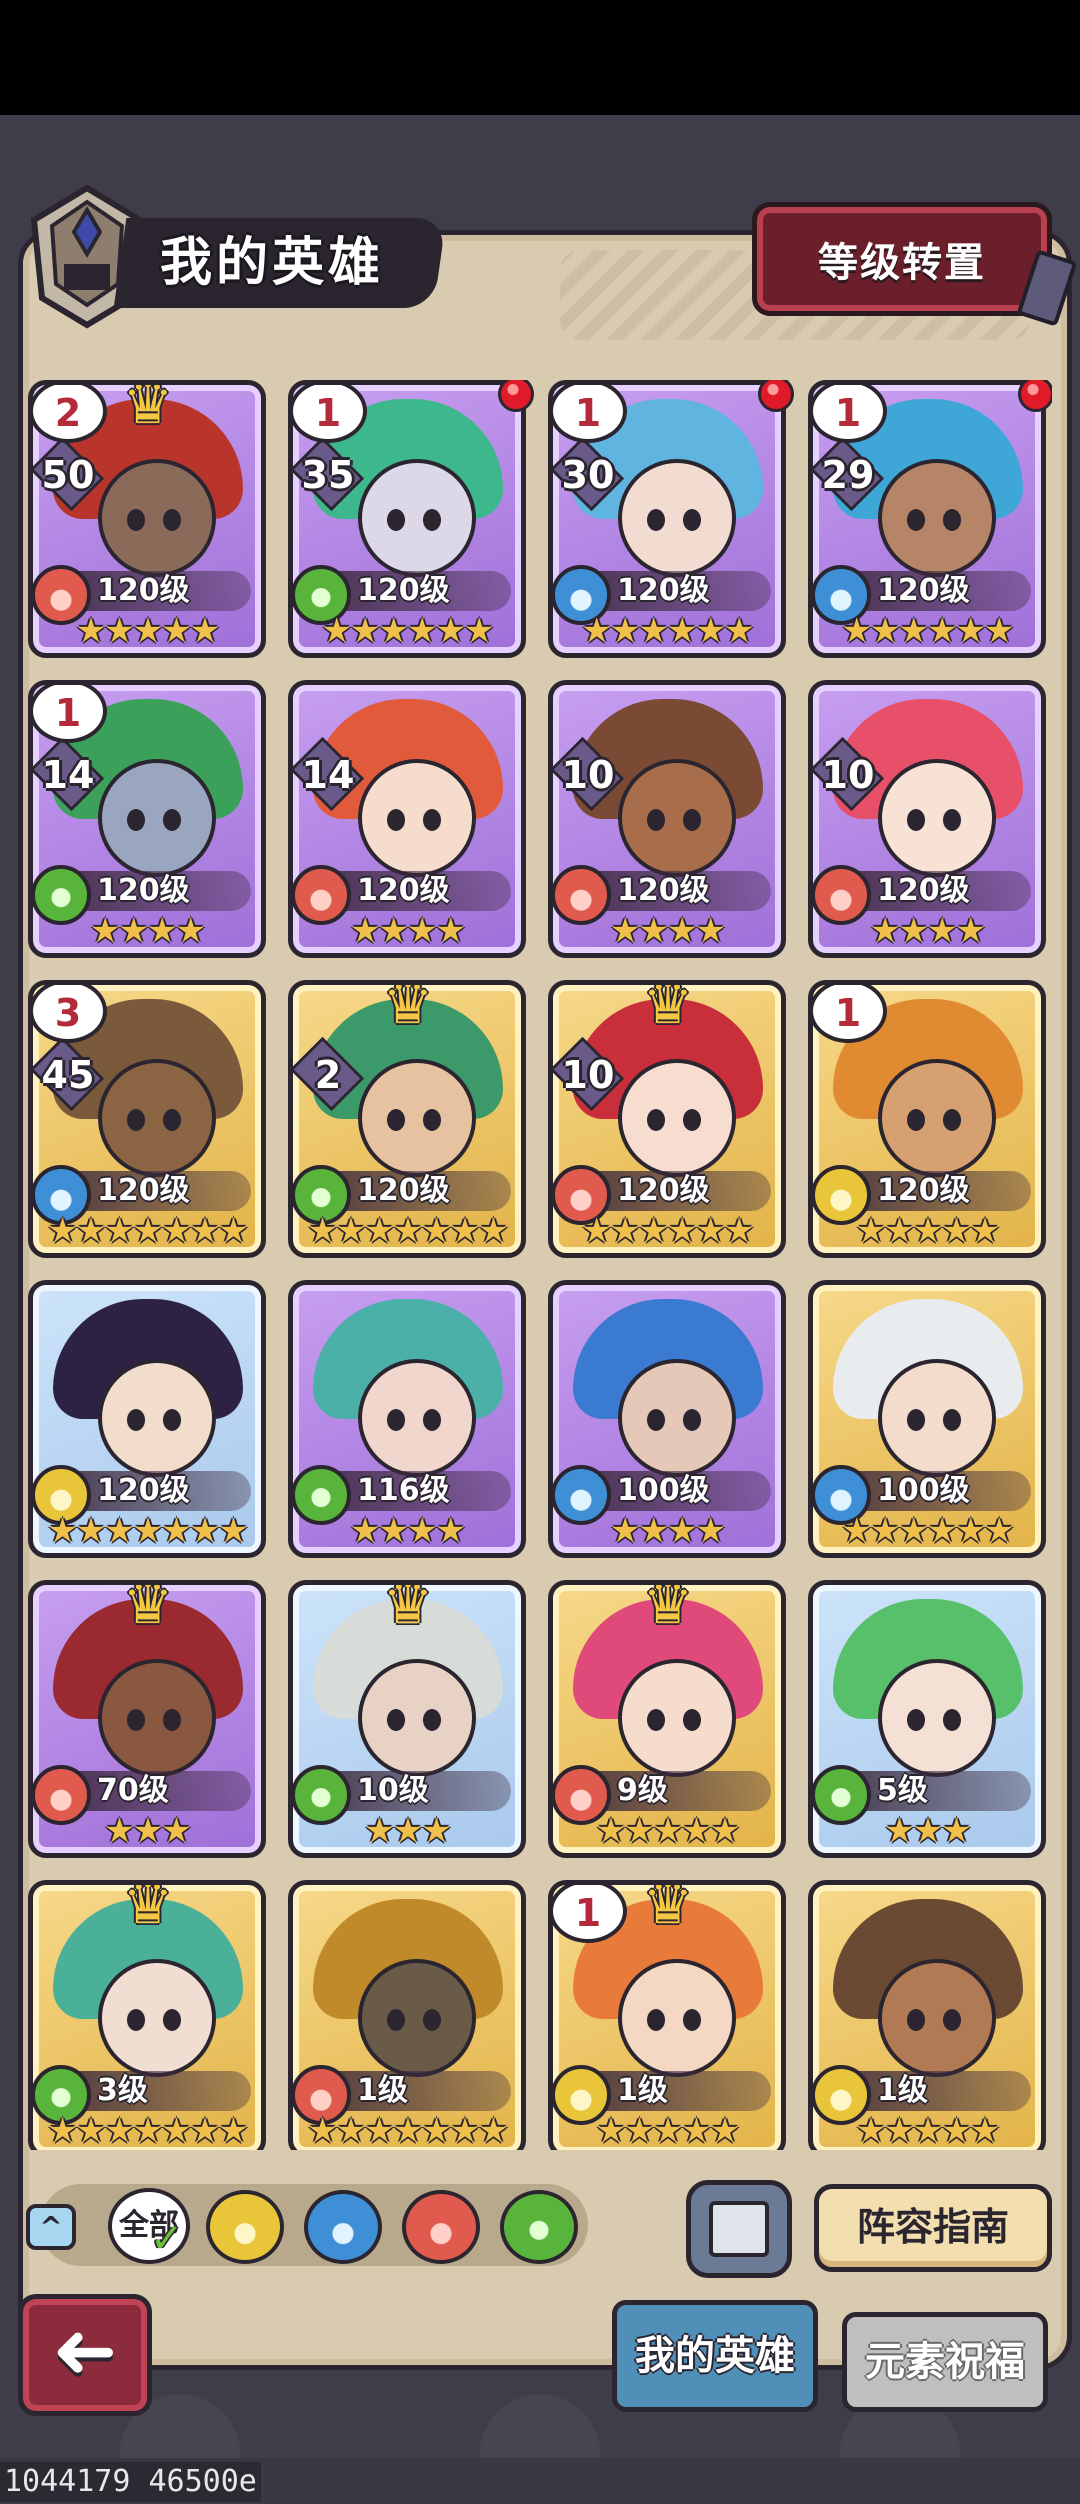 This screenshot has width=1080, height=2504. I want to click on hero-card: 1级 ★★★★★★★, so click(407, 2015).